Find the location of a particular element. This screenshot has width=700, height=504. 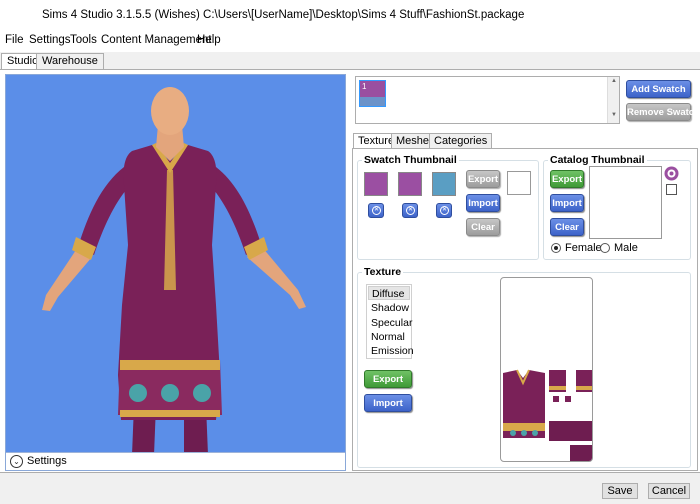

texture-group-label: Texture is located at coordinates (383, 272).